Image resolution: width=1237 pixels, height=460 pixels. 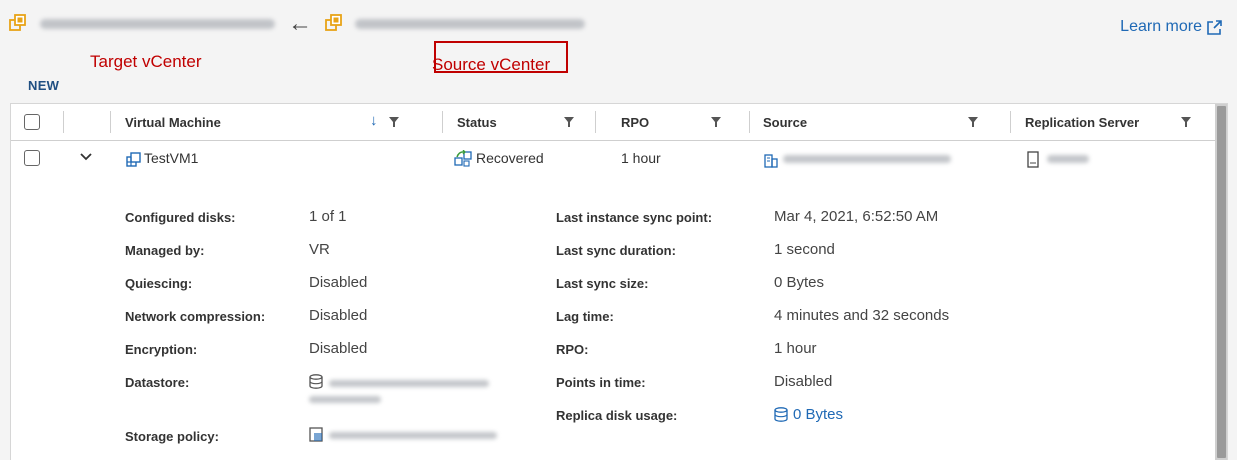 I want to click on detail-label: Last sync size:, so click(x=602, y=283).